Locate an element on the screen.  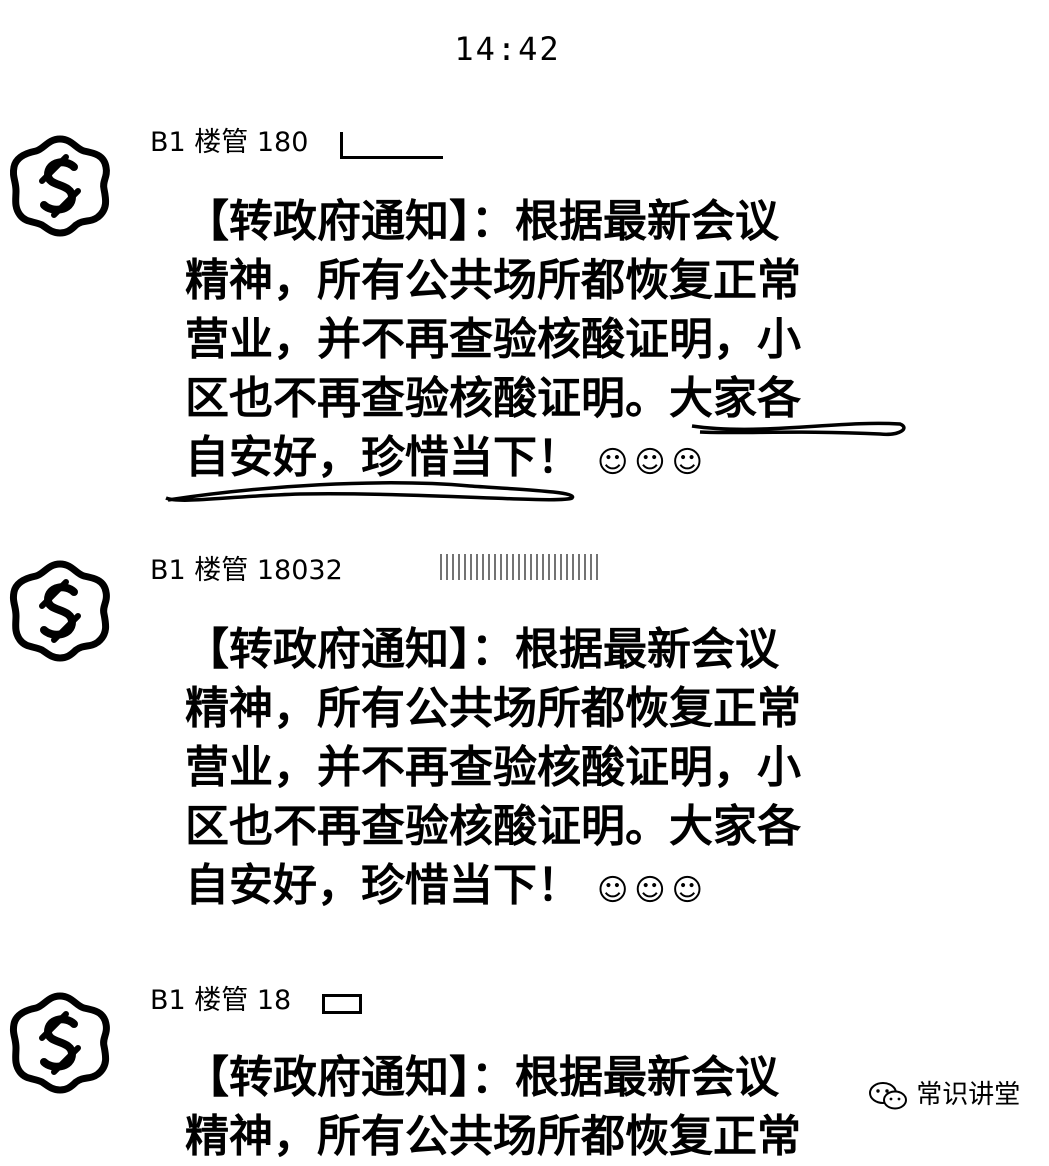
sender-name: B1 楼管 18032 is located at coordinates (246, 570).